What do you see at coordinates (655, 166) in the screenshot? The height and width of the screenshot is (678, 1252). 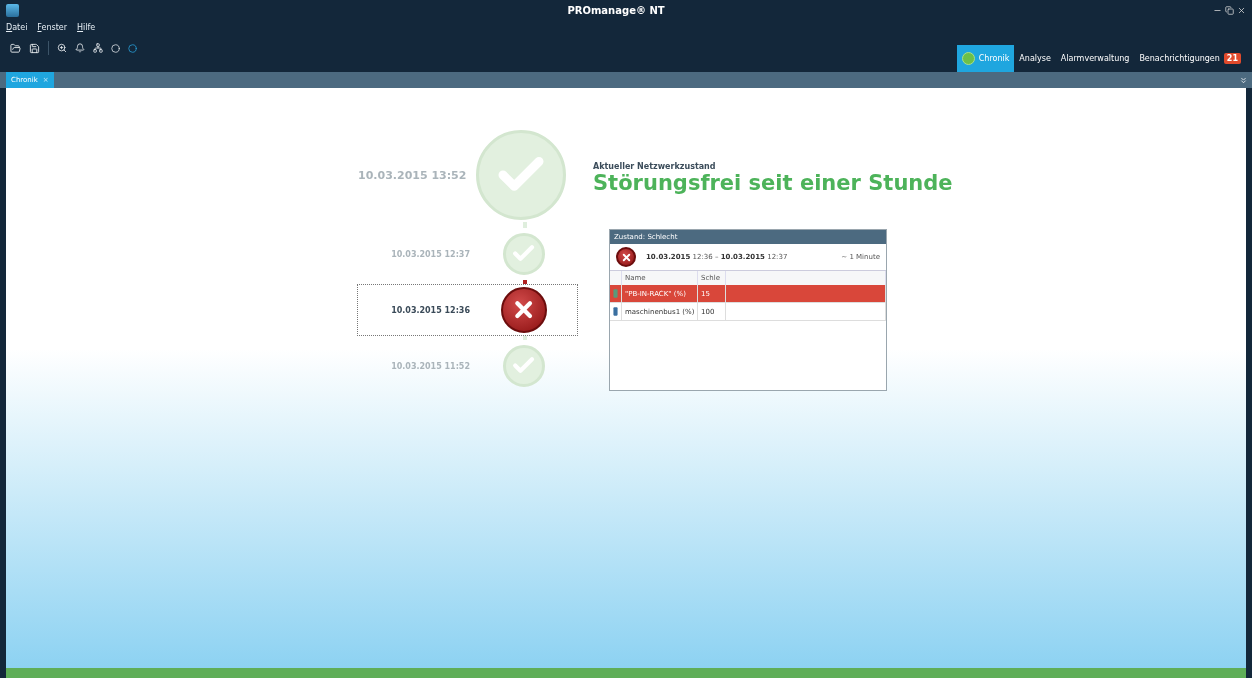 I see `state-caption: Aktueller Netzwerkzustand` at bounding box center [655, 166].